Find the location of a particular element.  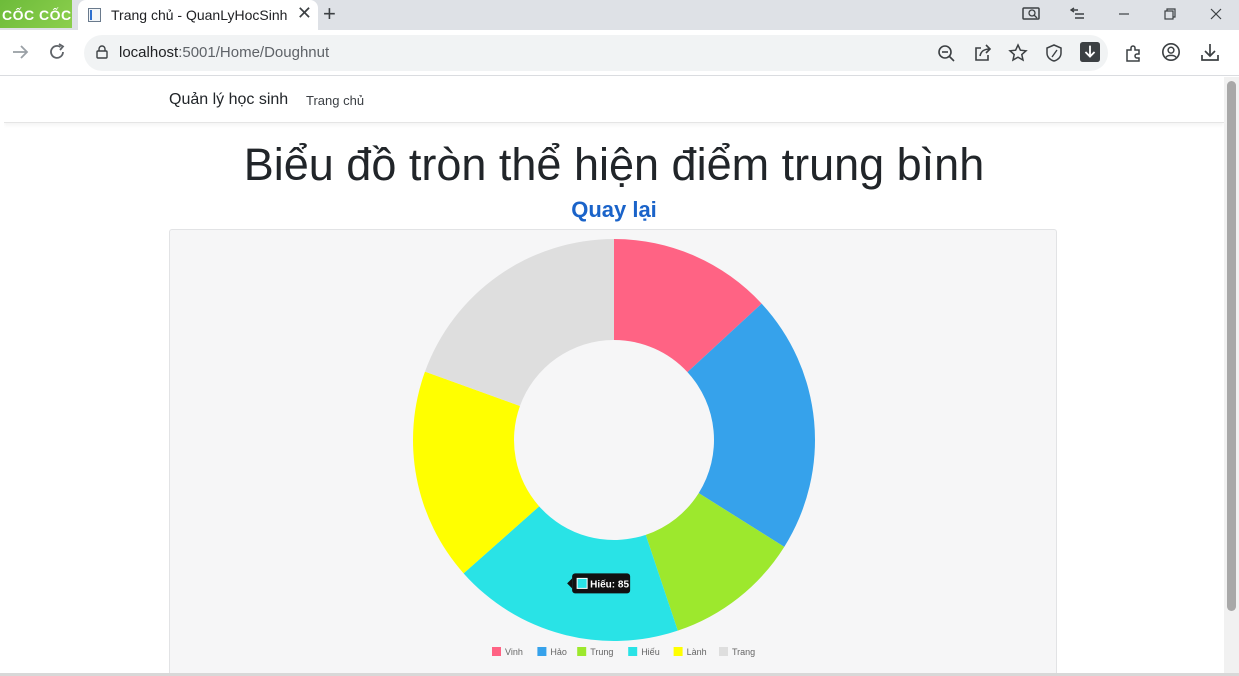

reload-icon is located at coordinates (57, 52).